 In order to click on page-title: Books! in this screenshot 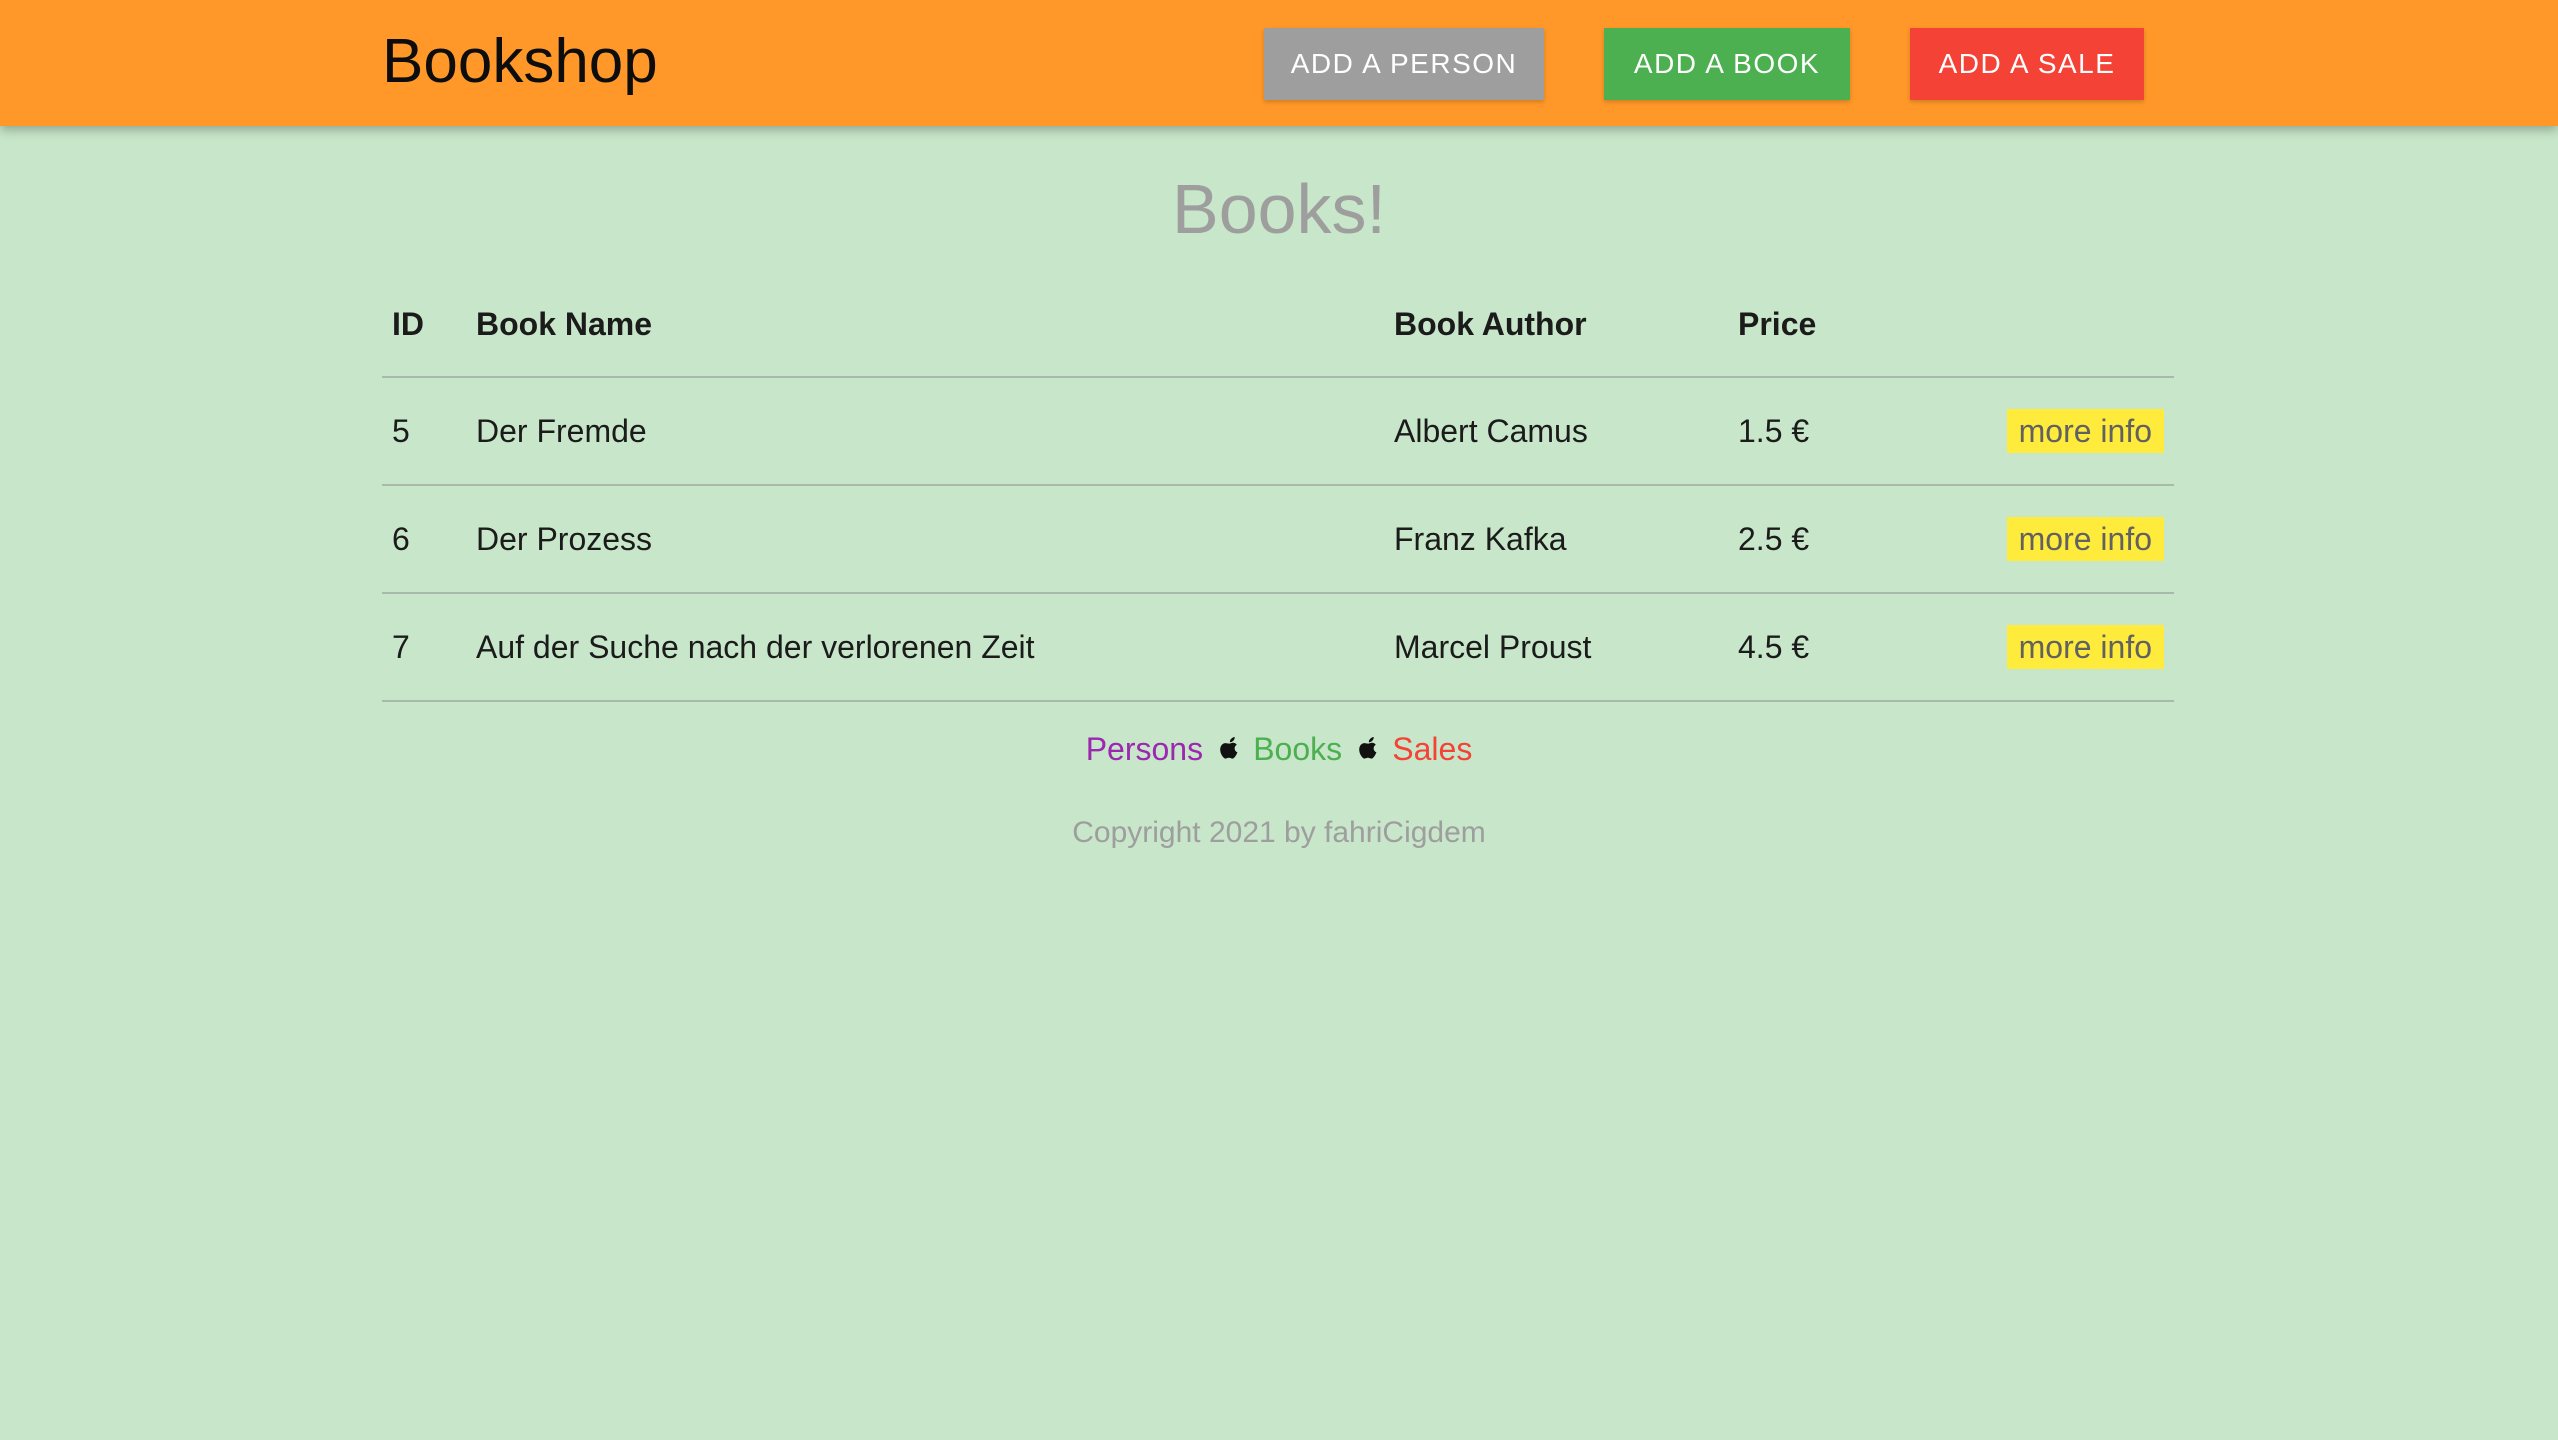, I will do `click(1279, 209)`.